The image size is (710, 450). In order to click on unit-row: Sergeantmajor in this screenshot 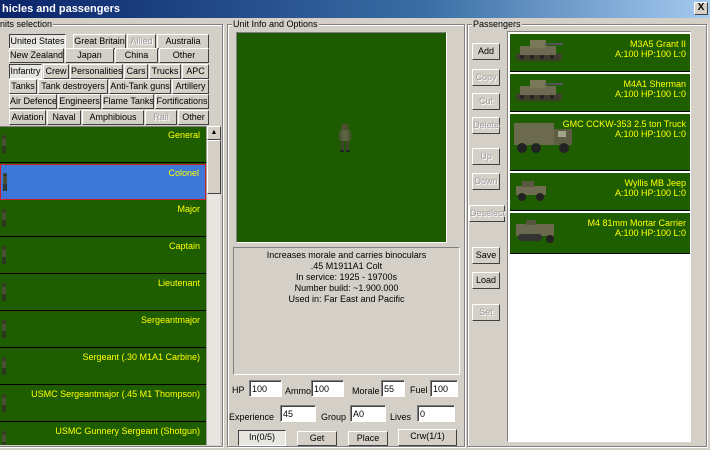, I will do `click(103, 330)`.